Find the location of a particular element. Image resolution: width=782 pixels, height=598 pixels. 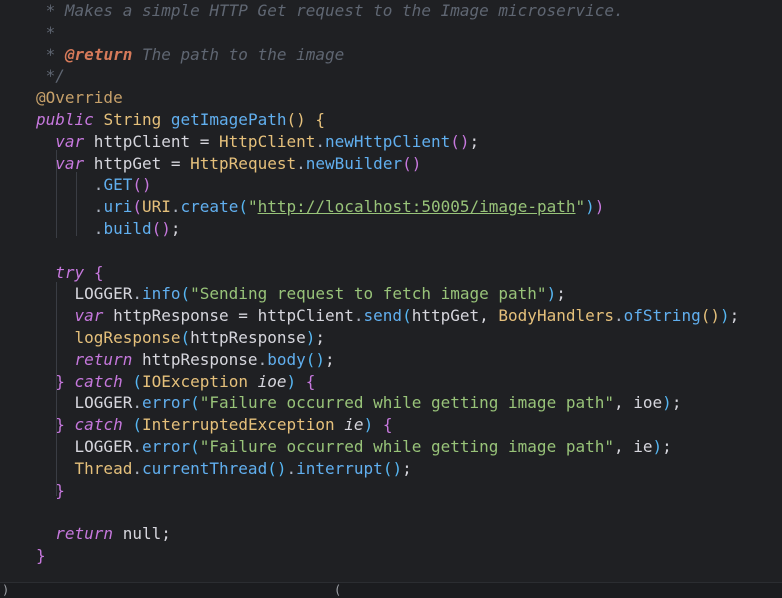

code-token-type: BodyHandlers is located at coordinates (556, 316).